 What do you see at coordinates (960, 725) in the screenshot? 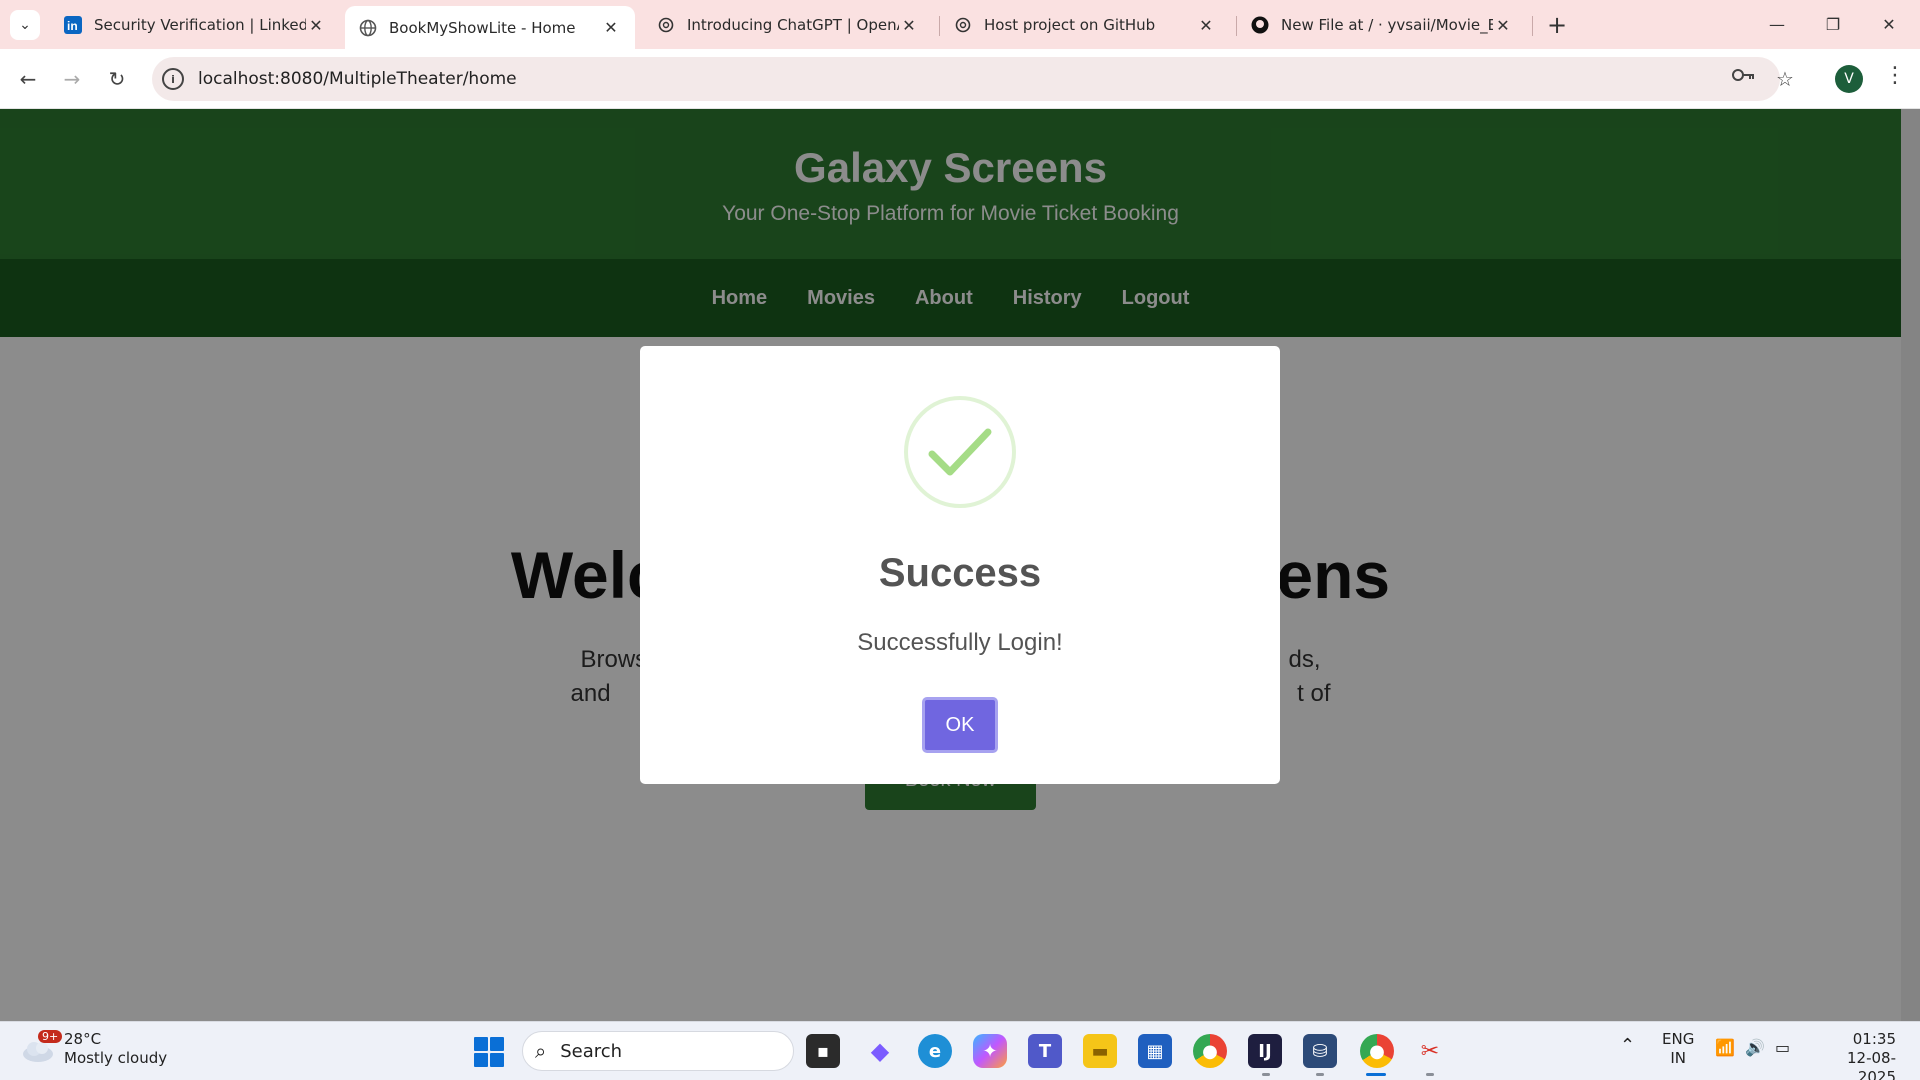
I see `ok-button: OK` at bounding box center [960, 725].